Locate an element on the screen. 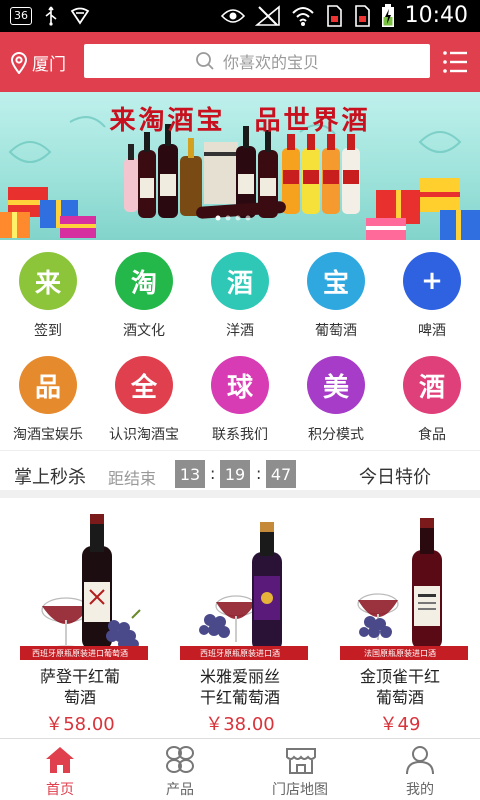  category-food: 酒 食品 is located at coordinates (432, 400).